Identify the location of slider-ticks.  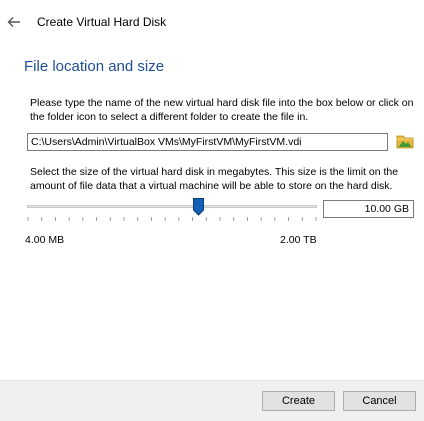
(172, 219).